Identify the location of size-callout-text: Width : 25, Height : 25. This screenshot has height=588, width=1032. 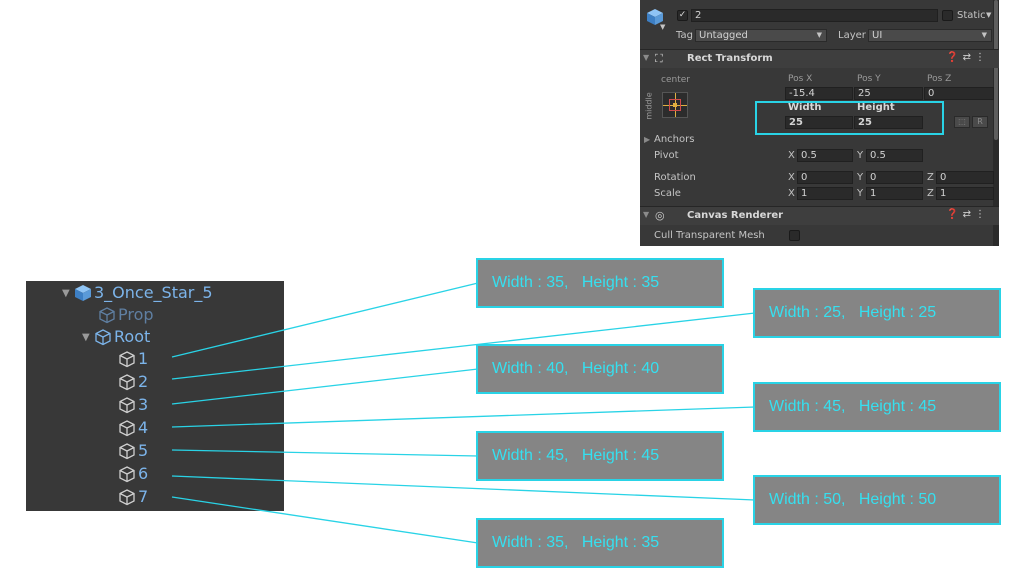
(853, 312).